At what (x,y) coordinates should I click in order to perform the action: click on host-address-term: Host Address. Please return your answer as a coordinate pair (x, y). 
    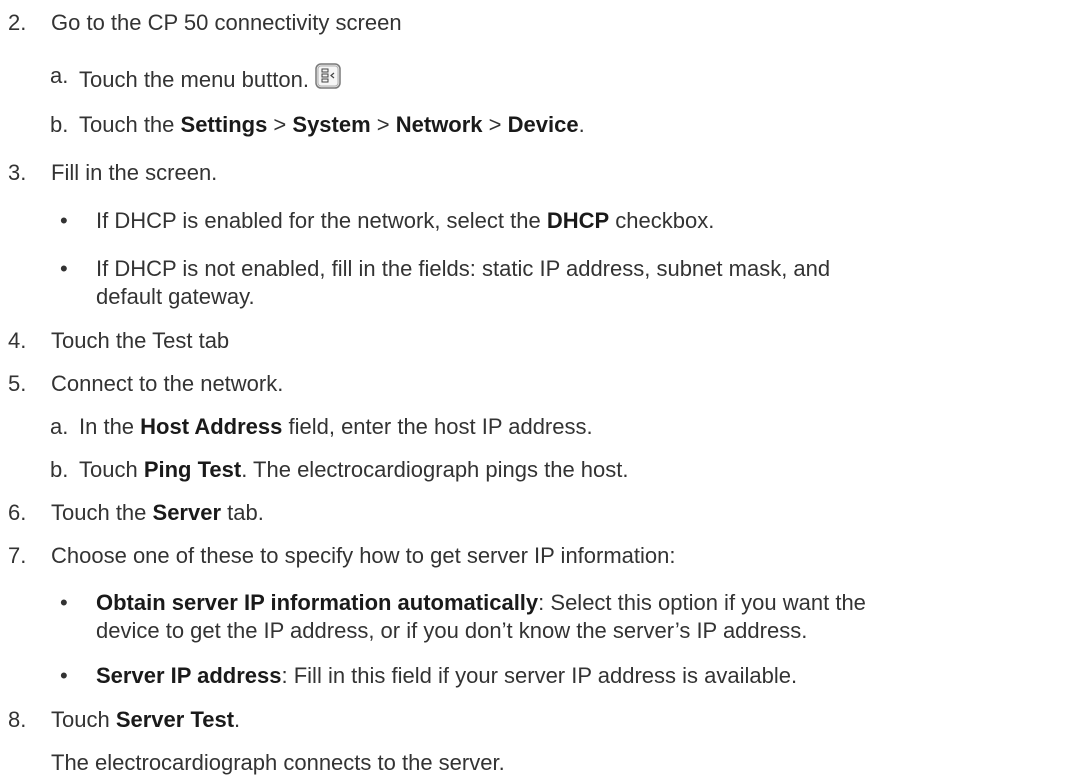
    Looking at the image, I should click on (211, 426).